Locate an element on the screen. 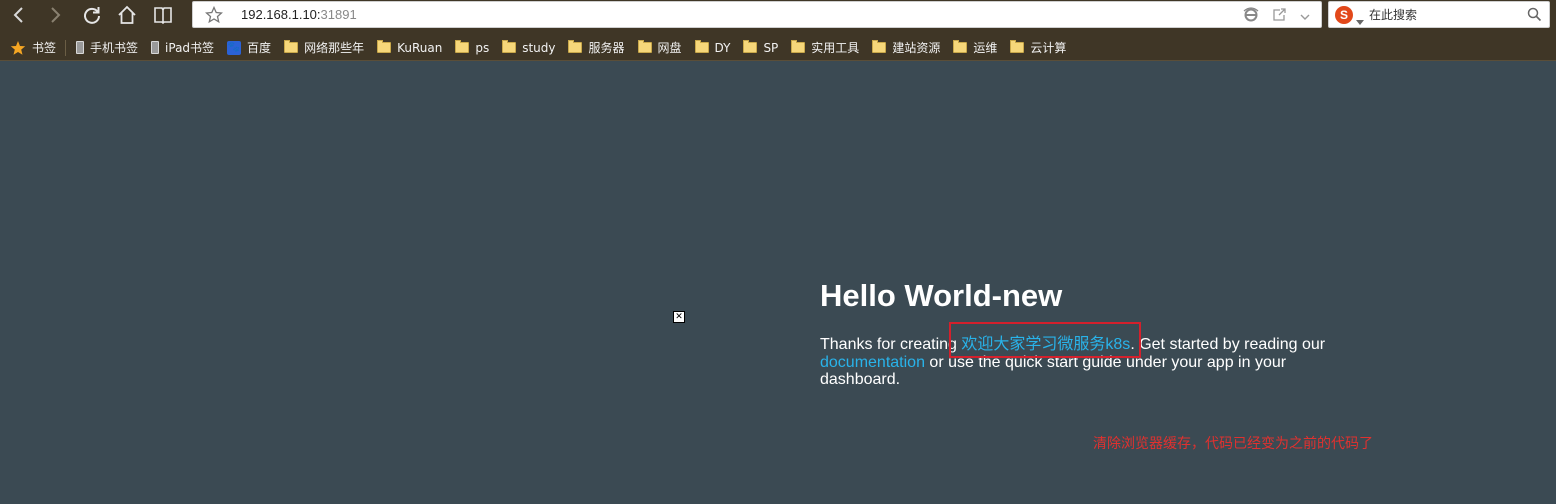 This screenshot has height=504, width=1556. bookmark-item: 书签 is located at coordinates (33, 48).